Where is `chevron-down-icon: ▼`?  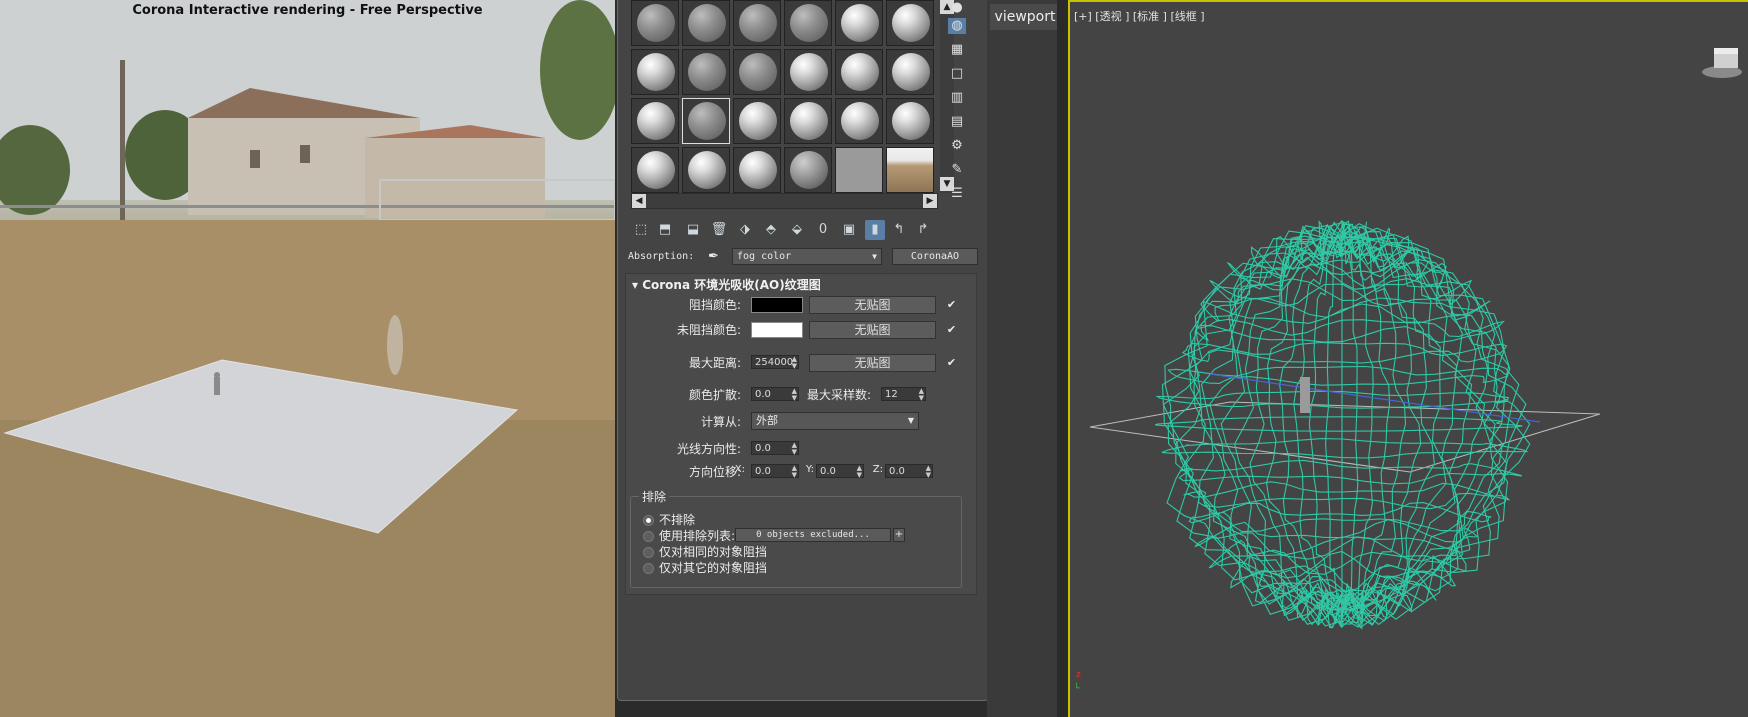
chevron-down-icon: ▼ is located at coordinates (910, 420).